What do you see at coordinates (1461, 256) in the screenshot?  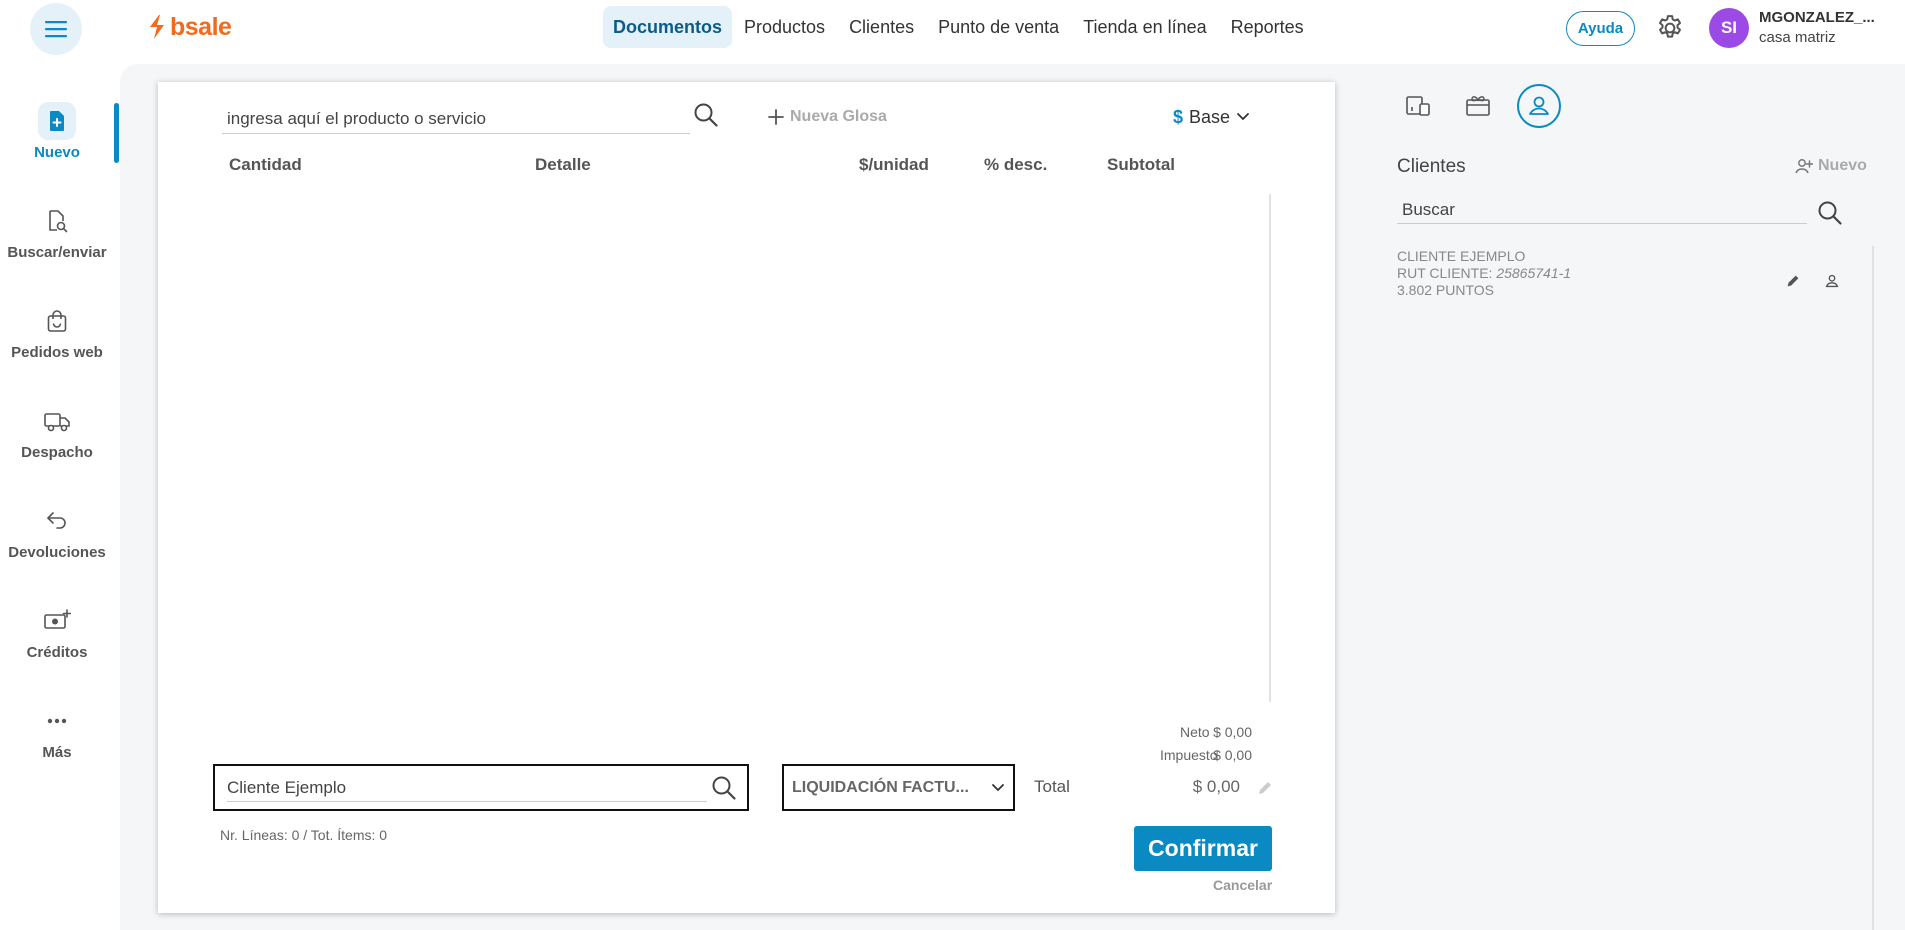 I see `client-name: CLIENTE EJEMPLO` at bounding box center [1461, 256].